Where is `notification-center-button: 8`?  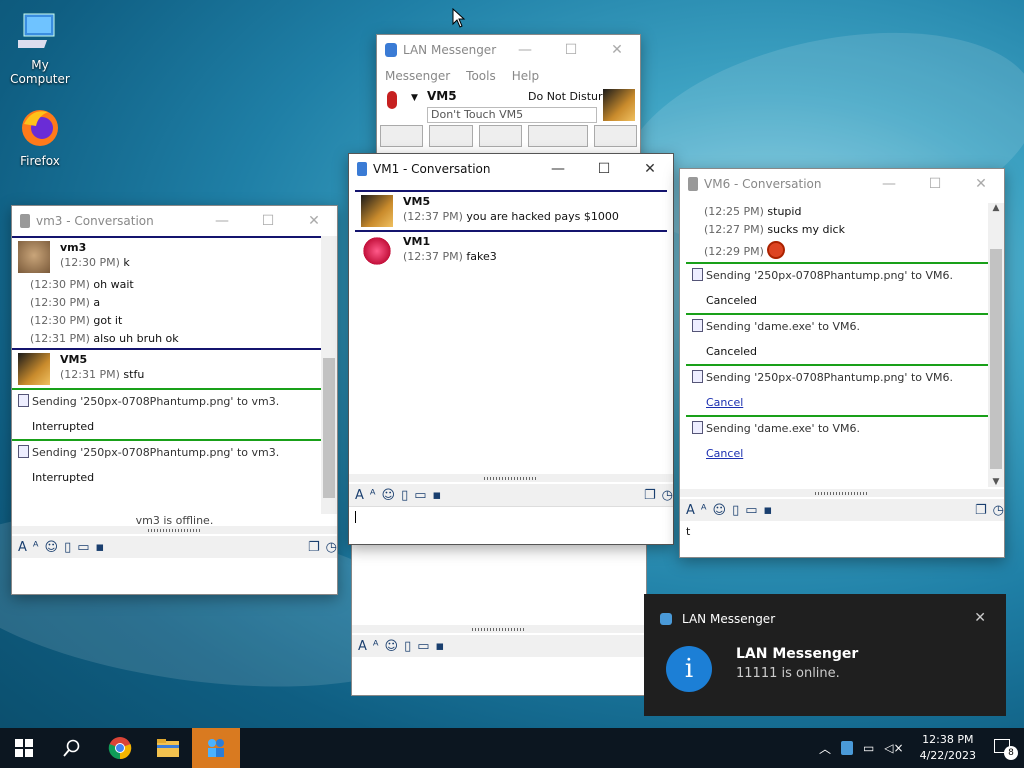 notification-center-button: 8 is located at coordinates (1005, 748).